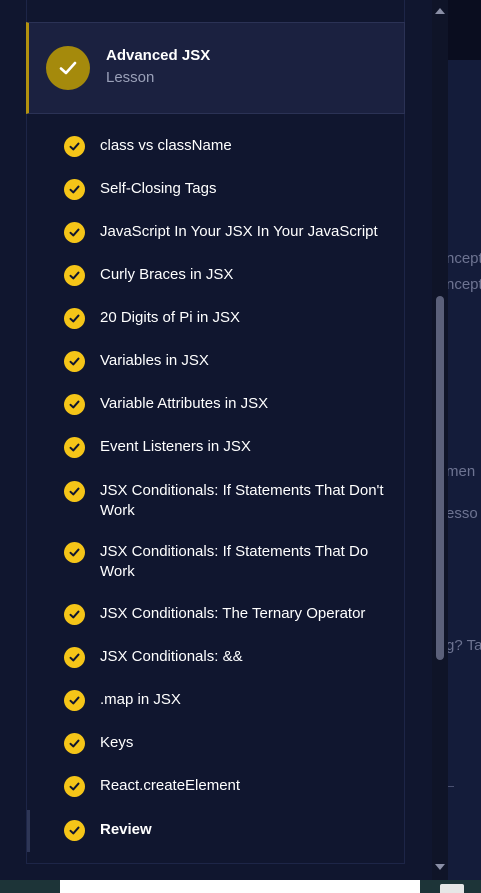 This screenshot has width=481, height=893. What do you see at coordinates (166, 145) in the screenshot?
I see `exercise-label: class vs className` at bounding box center [166, 145].